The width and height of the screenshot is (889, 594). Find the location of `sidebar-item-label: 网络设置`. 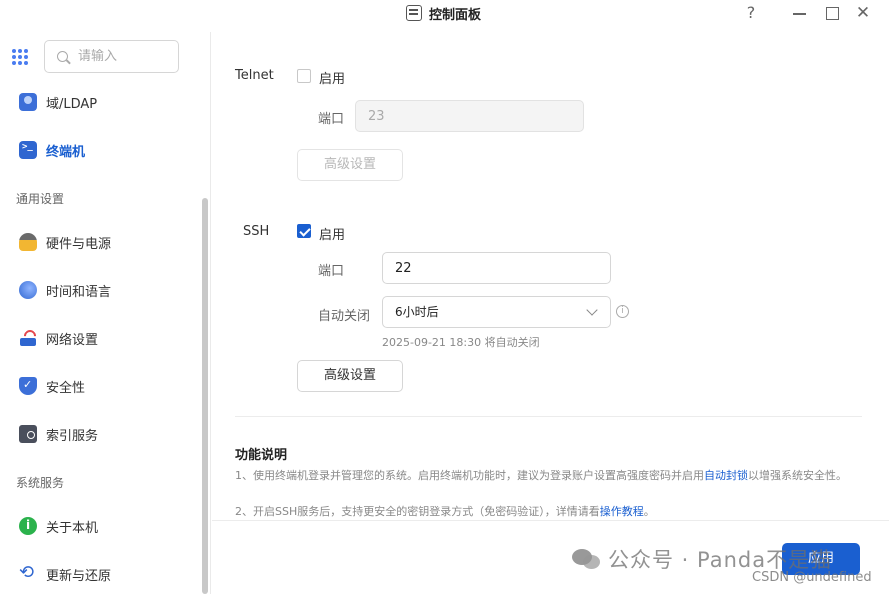

sidebar-item-label: 网络设置 is located at coordinates (72, 340).